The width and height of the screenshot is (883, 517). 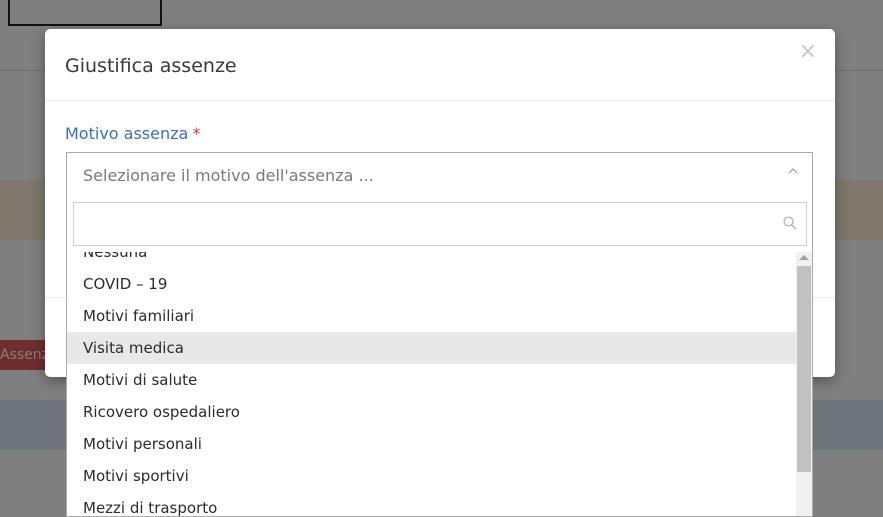 I want to click on options-scrollbar, so click(x=804, y=384).